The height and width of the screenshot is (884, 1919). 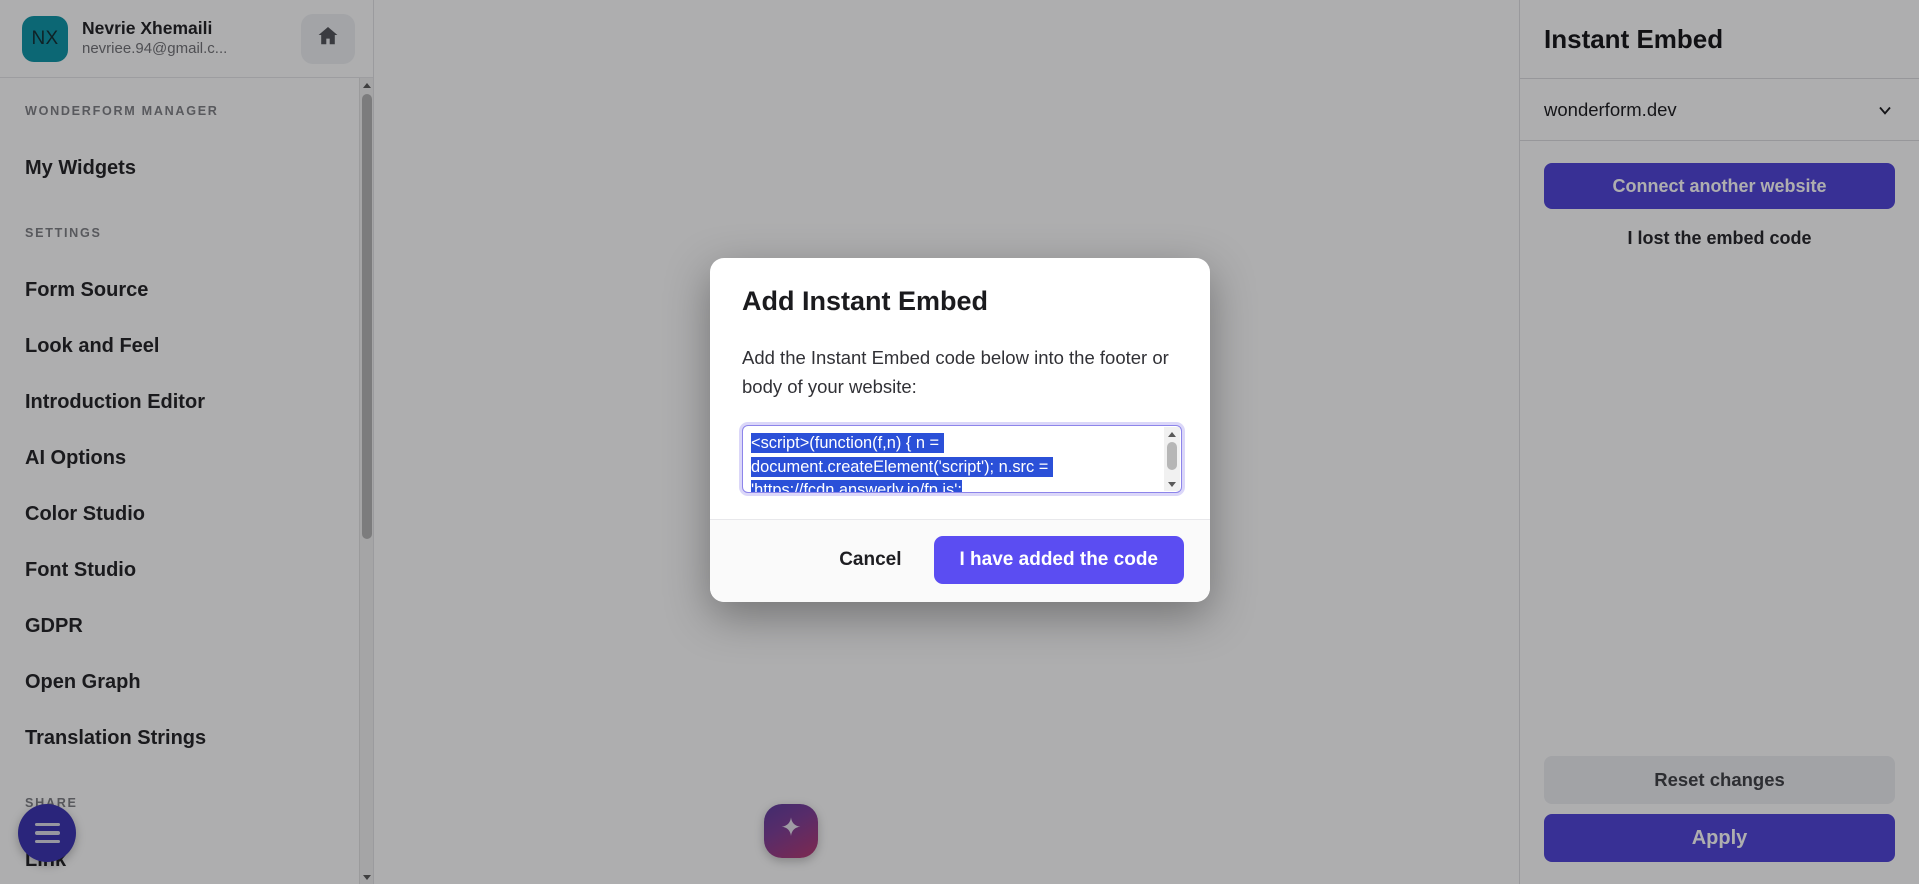 What do you see at coordinates (1172, 456) in the screenshot?
I see `code-scrollbar-thumb` at bounding box center [1172, 456].